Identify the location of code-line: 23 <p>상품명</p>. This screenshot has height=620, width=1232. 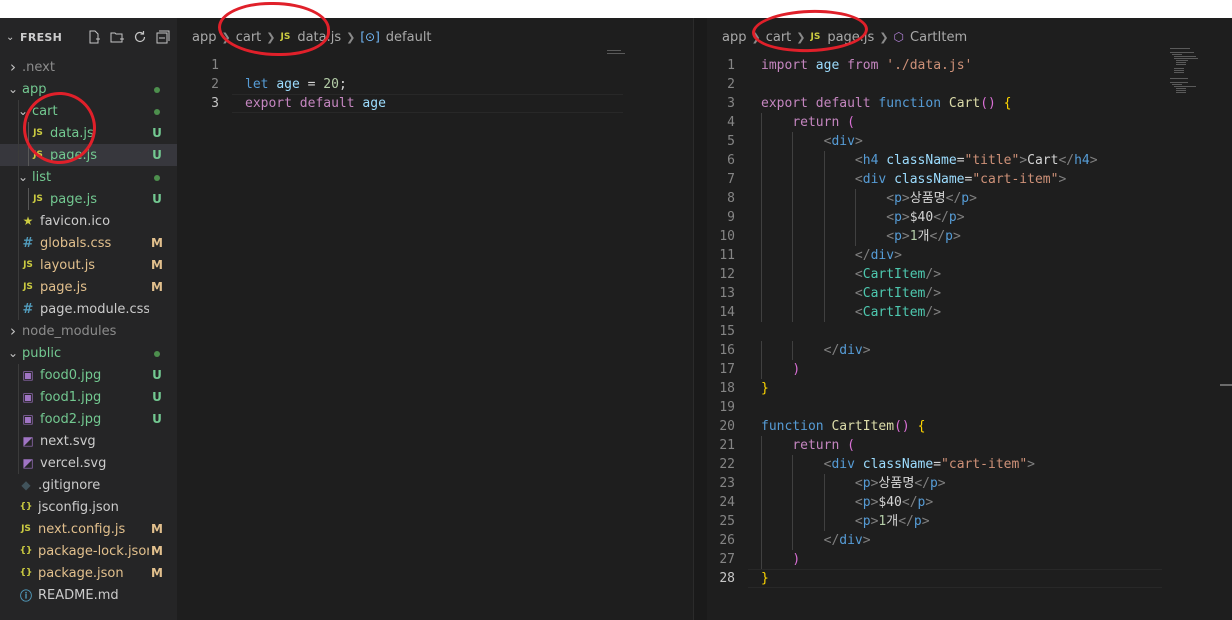
(969, 483).